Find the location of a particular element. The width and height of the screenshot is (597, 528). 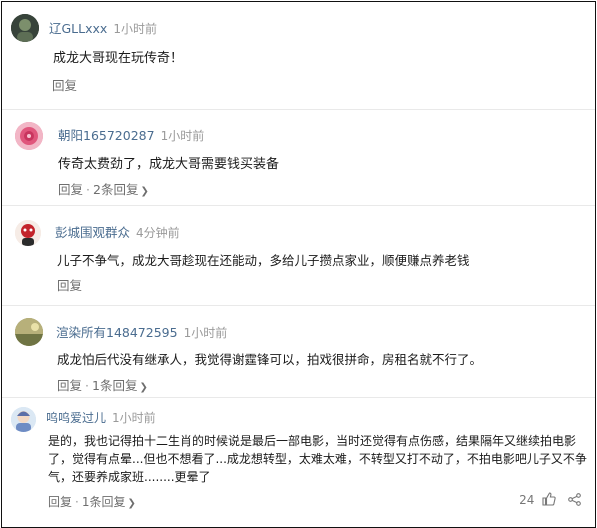

thumbs-up-icon is located at coordinates (549, 500).